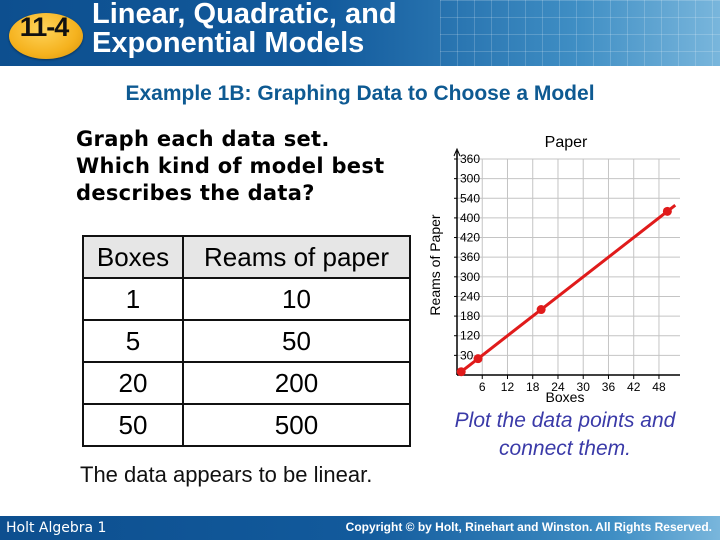 The width and height of the screenshot is (720, 540). Describe the element at coordinates (133, 299) in the screenshot. I see `cell-boxes: 1` at that location.